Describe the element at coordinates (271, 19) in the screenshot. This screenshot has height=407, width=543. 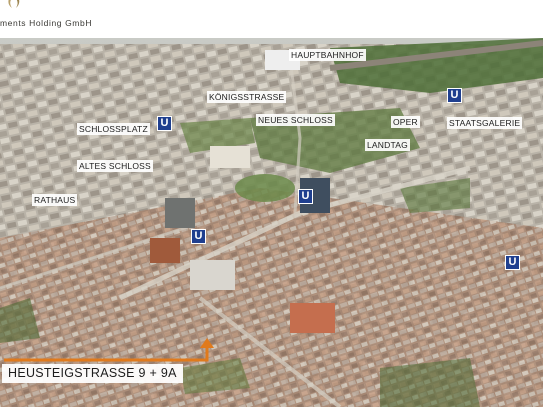
I see `header: ments Holding GmbH` at that location.